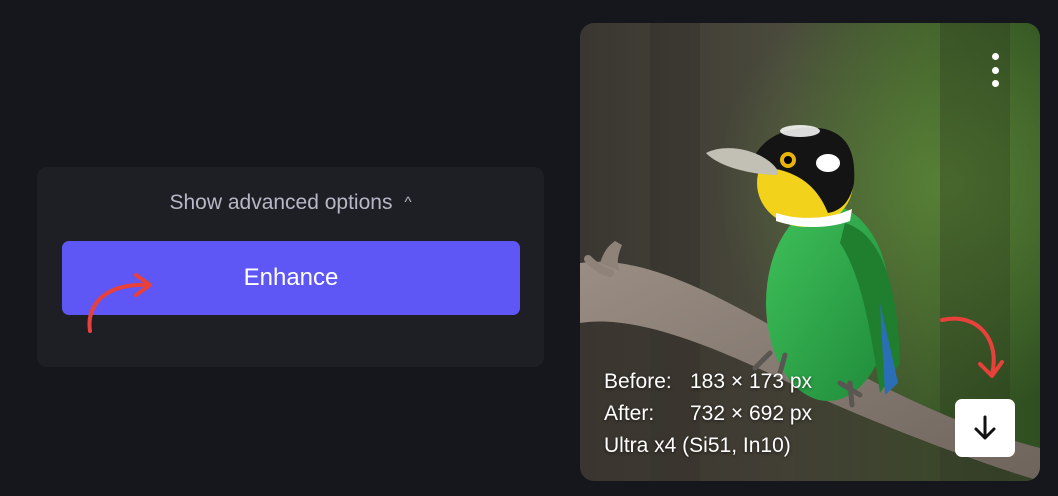 The height and width of the screenshot is (496, 1058). What do you see at coordinates (281, 202) in the screenshot?
I see `show-advanced-options-label: Show advanced options` at bounding box center [281, 202].